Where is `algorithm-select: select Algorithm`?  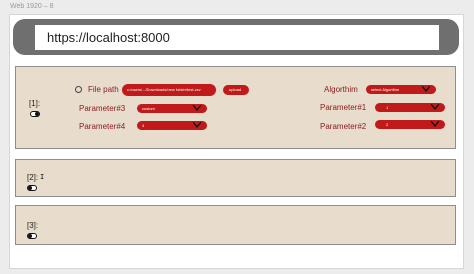
algorithm-select: select Algorithm is located at coordinates (401, 89).